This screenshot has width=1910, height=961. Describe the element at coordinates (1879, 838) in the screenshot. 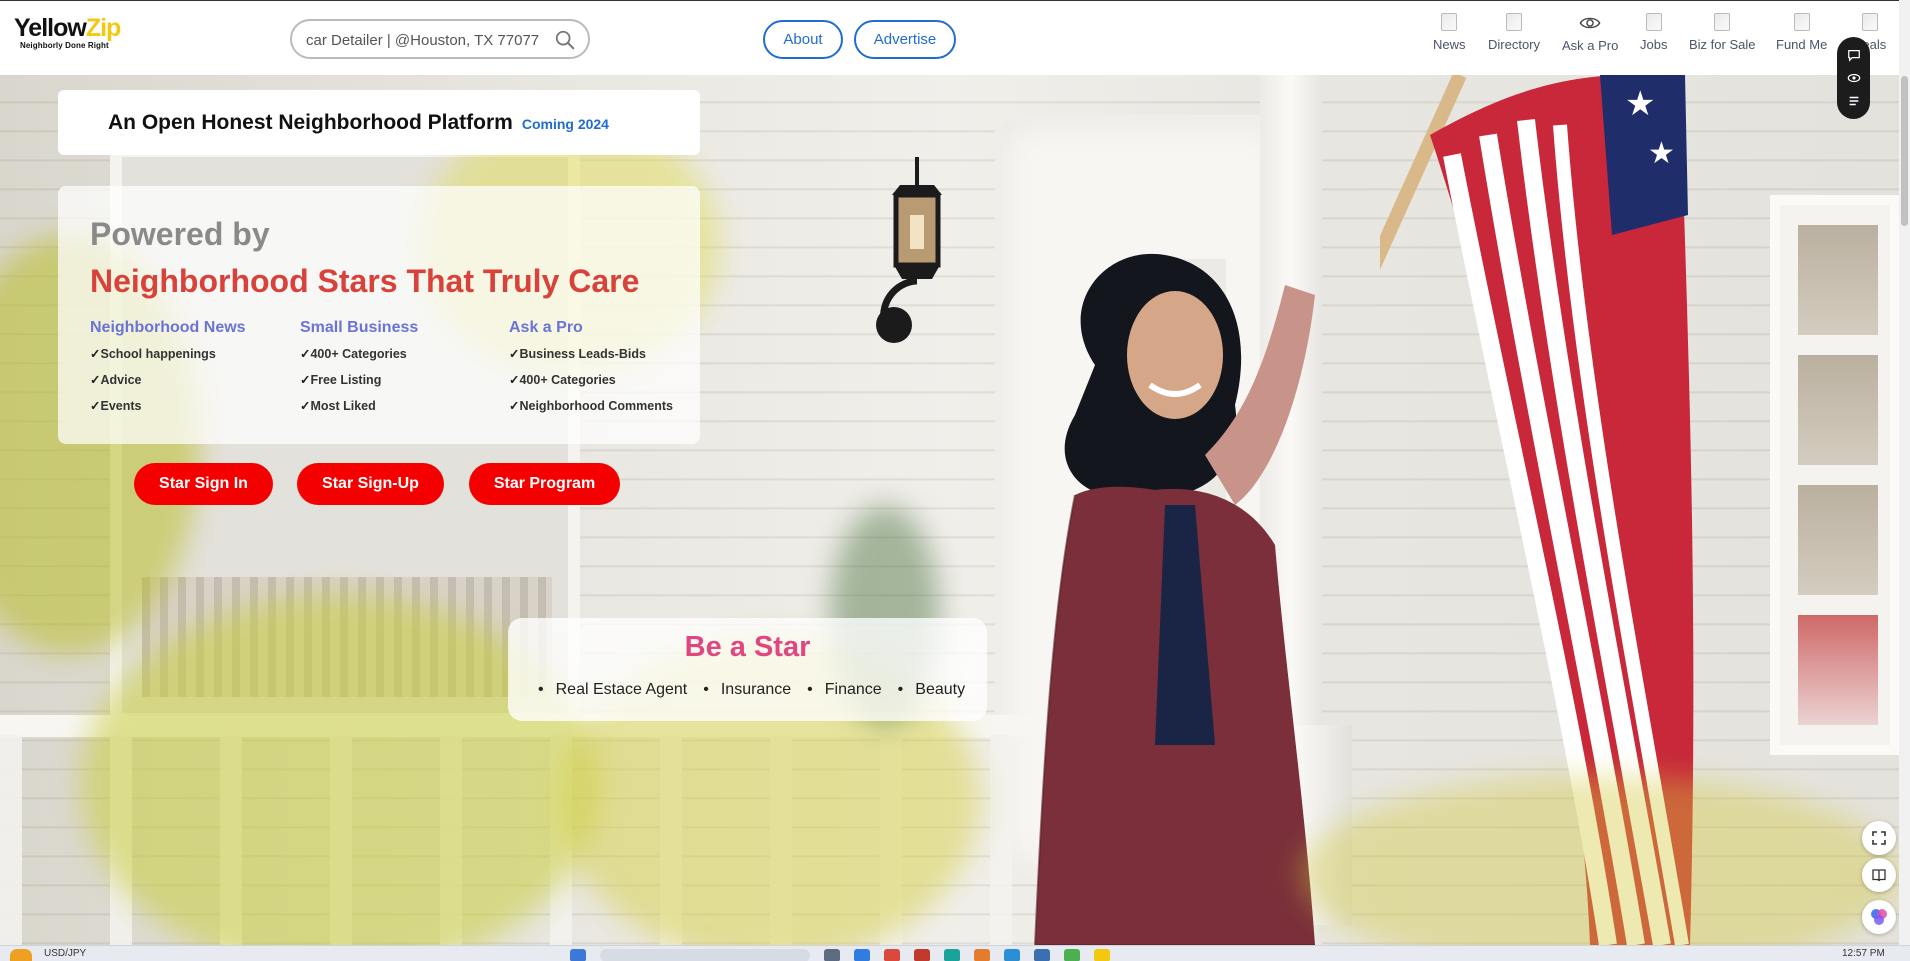

I see `screenshot-icon` at that location.